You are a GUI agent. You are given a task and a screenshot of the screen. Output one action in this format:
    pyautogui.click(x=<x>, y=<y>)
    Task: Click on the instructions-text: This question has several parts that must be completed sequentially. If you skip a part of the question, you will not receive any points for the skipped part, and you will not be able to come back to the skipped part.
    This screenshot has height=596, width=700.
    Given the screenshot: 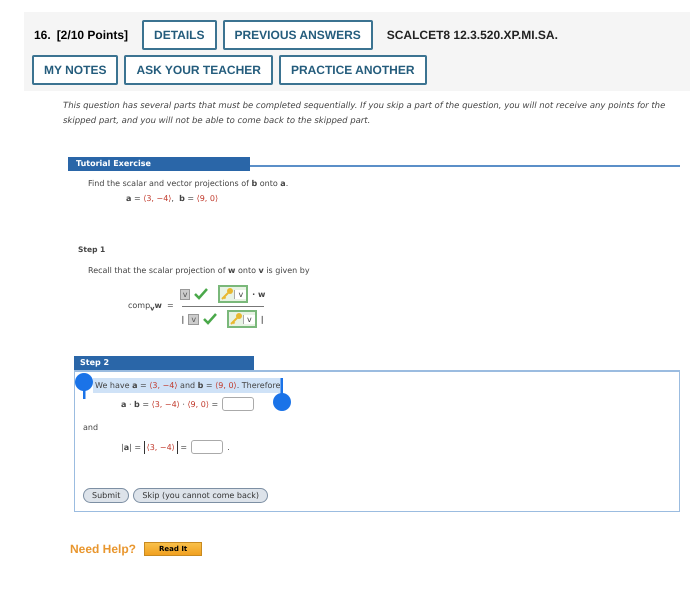 What is the action you would take?
    pyautogui.click(x=364, y=114)
    